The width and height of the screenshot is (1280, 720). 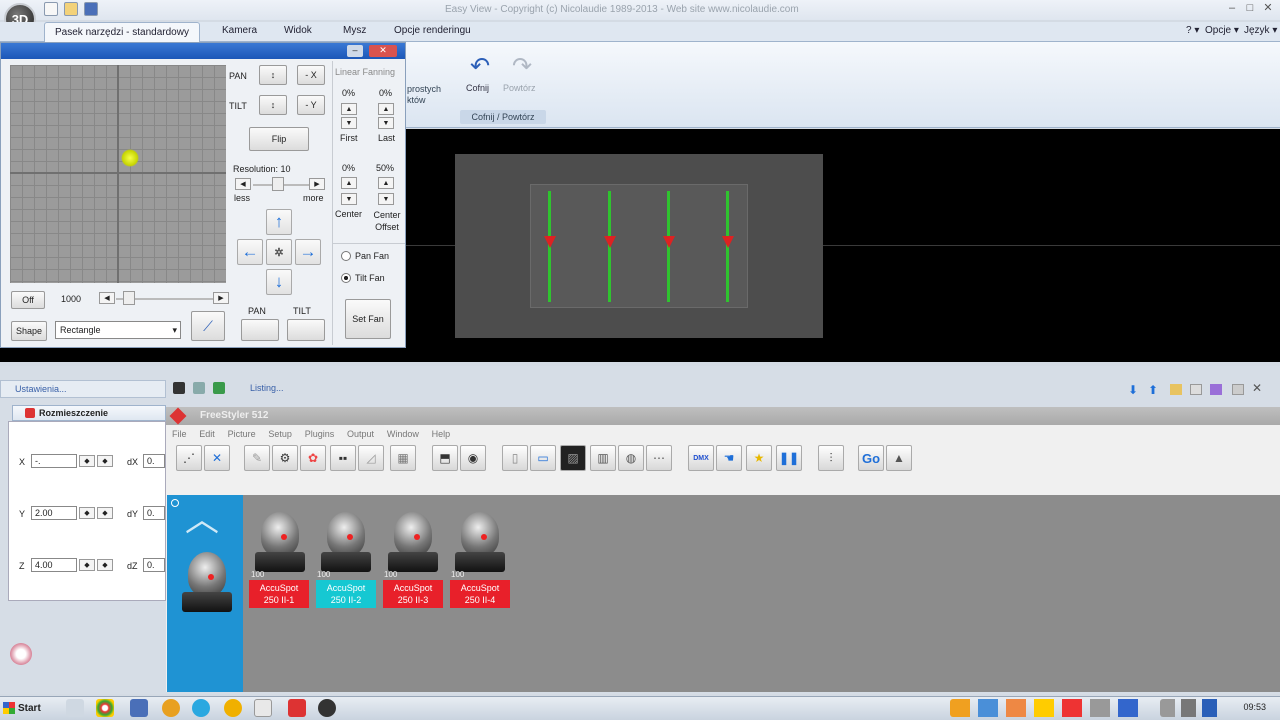 What do you see at coordinates (280, 543) in the screenshot?
I see `fixture-1-icon` at bounding box center [280, 543].